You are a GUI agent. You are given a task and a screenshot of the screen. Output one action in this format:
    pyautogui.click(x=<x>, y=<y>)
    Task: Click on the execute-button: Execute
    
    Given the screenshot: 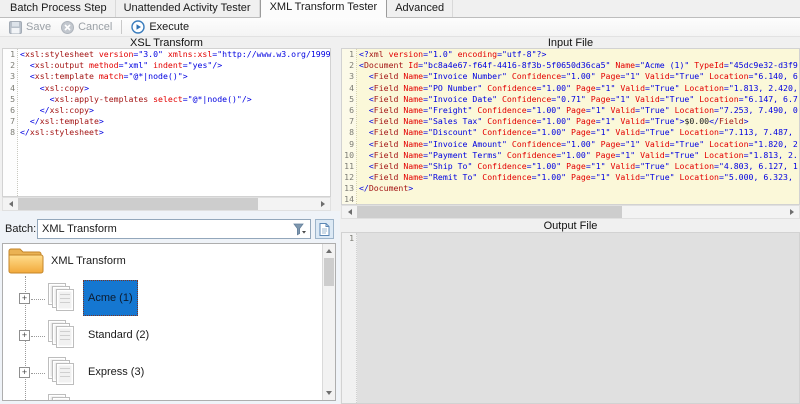 What is the action you would take?
    pyautogui.click(x=160, y=27)
    